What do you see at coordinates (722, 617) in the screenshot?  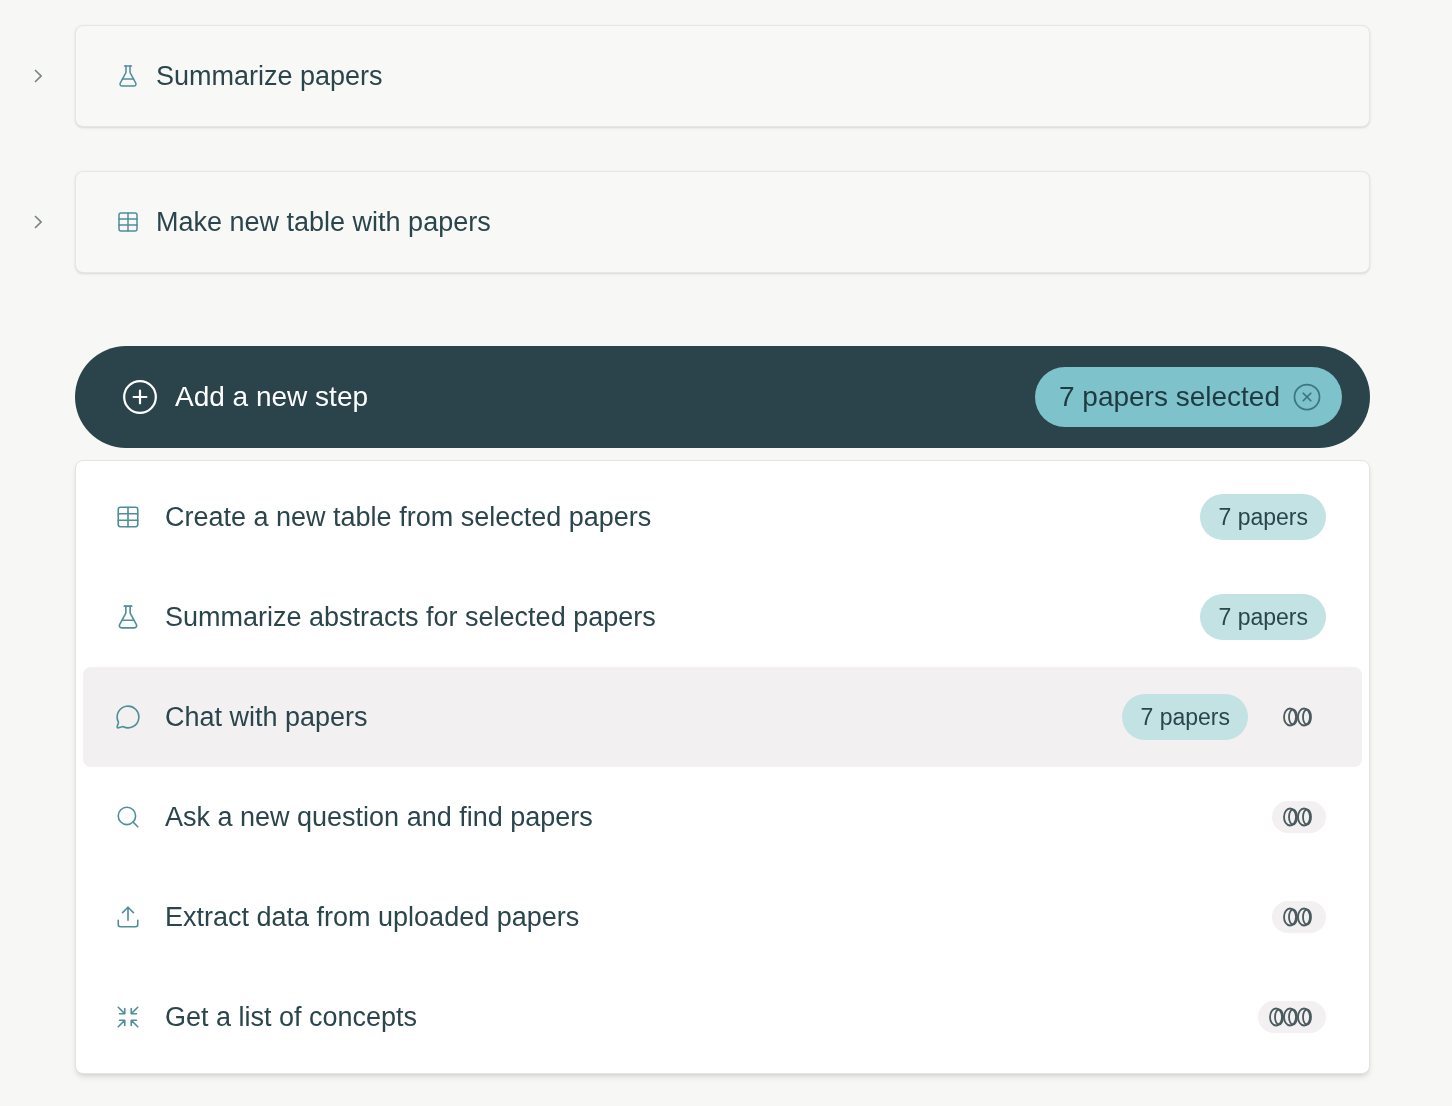 I see `menu-option: Summarize abstracts for selected papers 7 papers` at bounding box center [722, 617].